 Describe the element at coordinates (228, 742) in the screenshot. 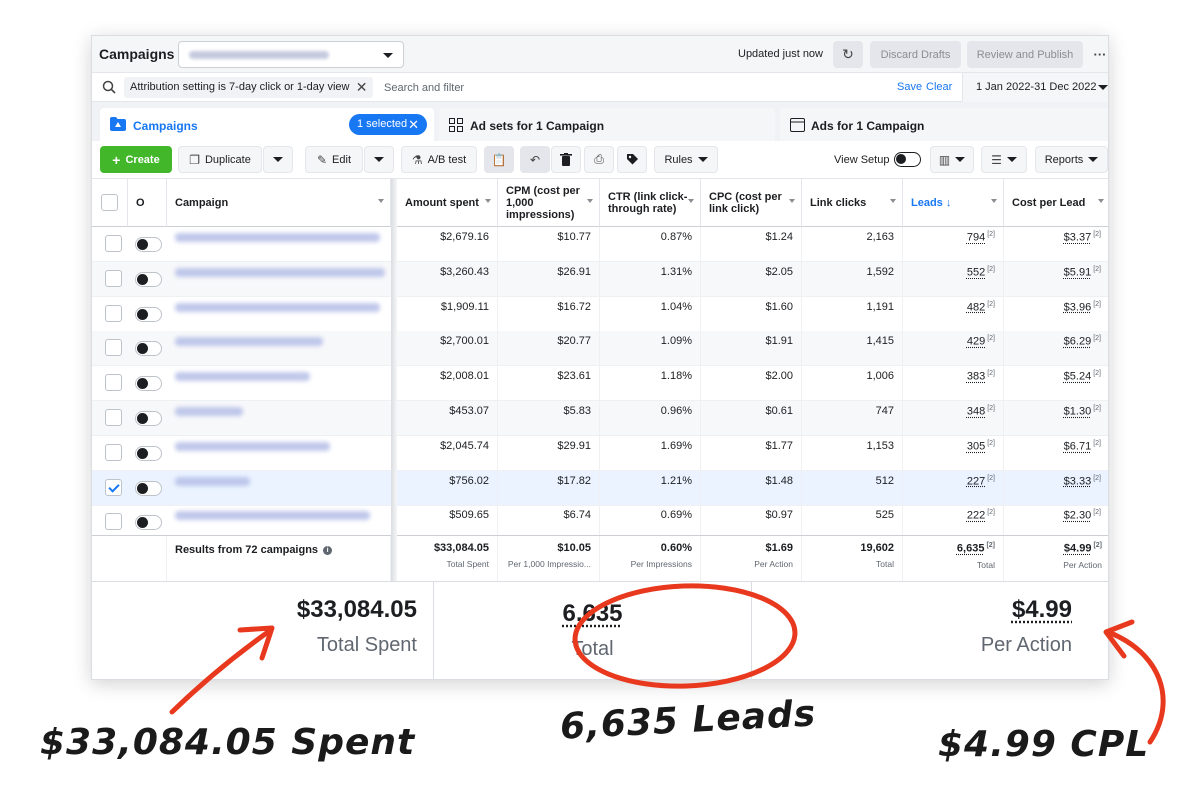

I see `annotation-spent: $33,084.05 Spent` at that location.